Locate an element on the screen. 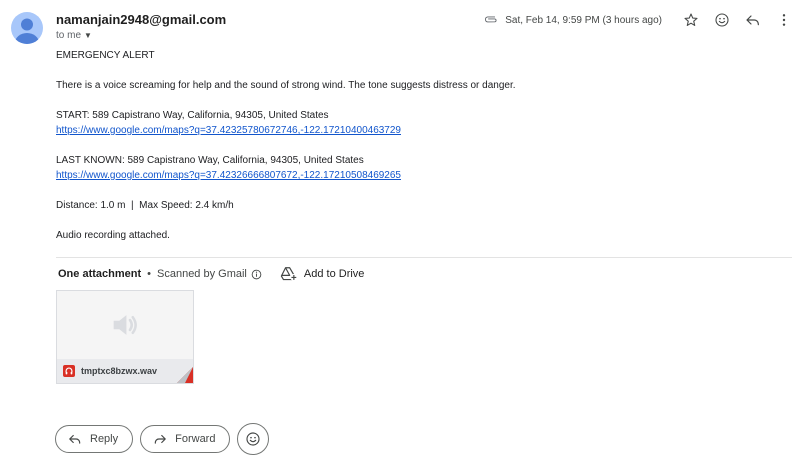  forward-button: Forward is located at coordinates (185, 439).